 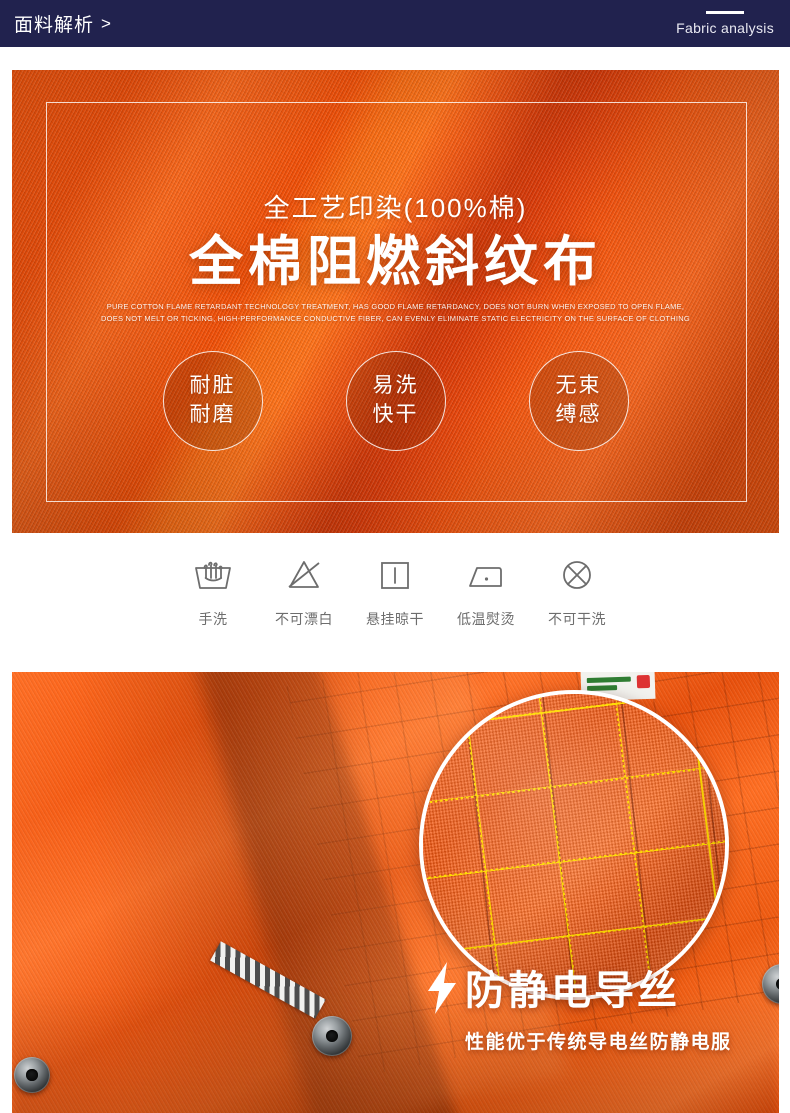 I want to click on header-right-group: Fabric analysis, so click(x=725, y=23).